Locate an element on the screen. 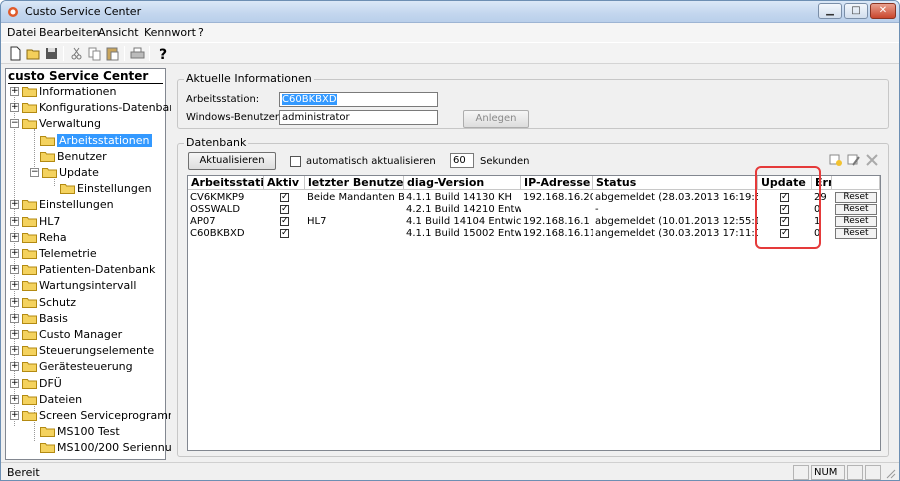 This screenshot has height=481, width=900. sidebar-item: + Schutz is located at coordinates (85, 302).